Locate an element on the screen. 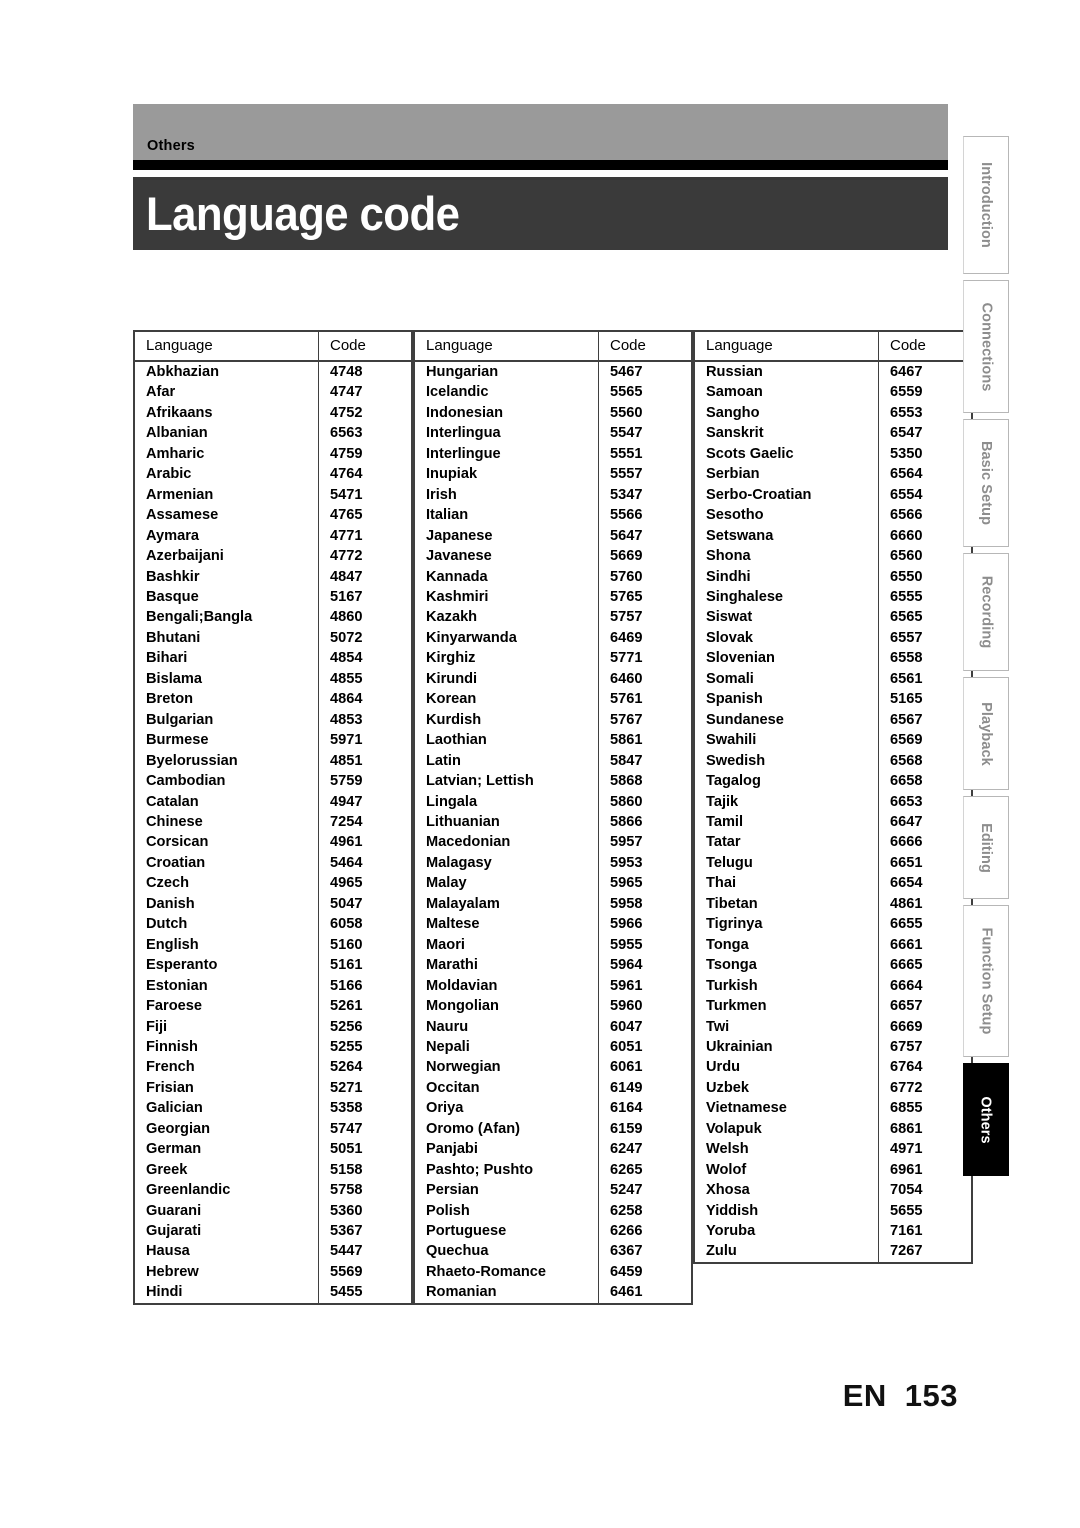 Image resolution: width=1080 pixels, height=1528 pixels. table-row: Sindhi 6550 is located at coordinates (833, 576).